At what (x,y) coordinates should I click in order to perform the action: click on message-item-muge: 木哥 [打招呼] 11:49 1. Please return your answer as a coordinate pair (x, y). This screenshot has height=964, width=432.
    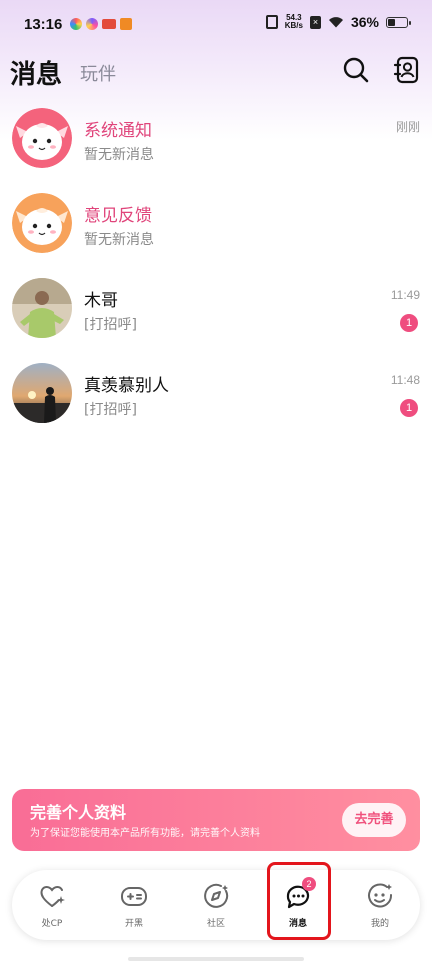
    Looking at the image, I should click on (216, 312).